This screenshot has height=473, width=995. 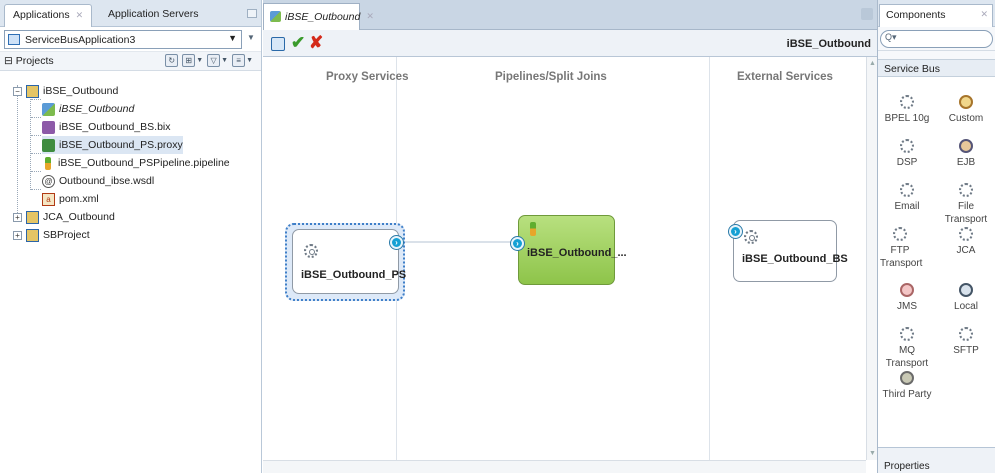 I want to click on tab-applications: Applications ✕, so click(x=48, y=15).